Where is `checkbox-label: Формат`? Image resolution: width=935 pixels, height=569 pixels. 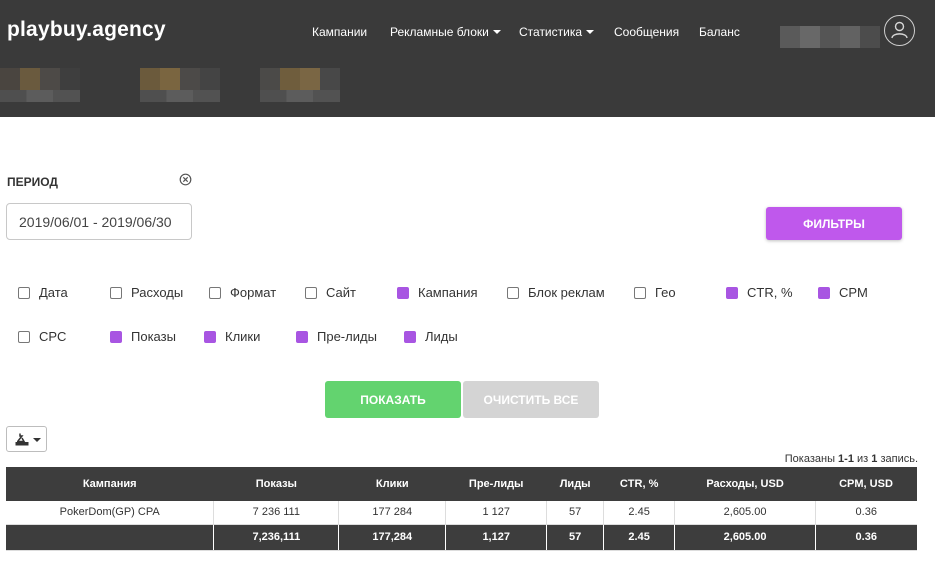
checkbox-label: Формат is located at coordinates (253, 292).